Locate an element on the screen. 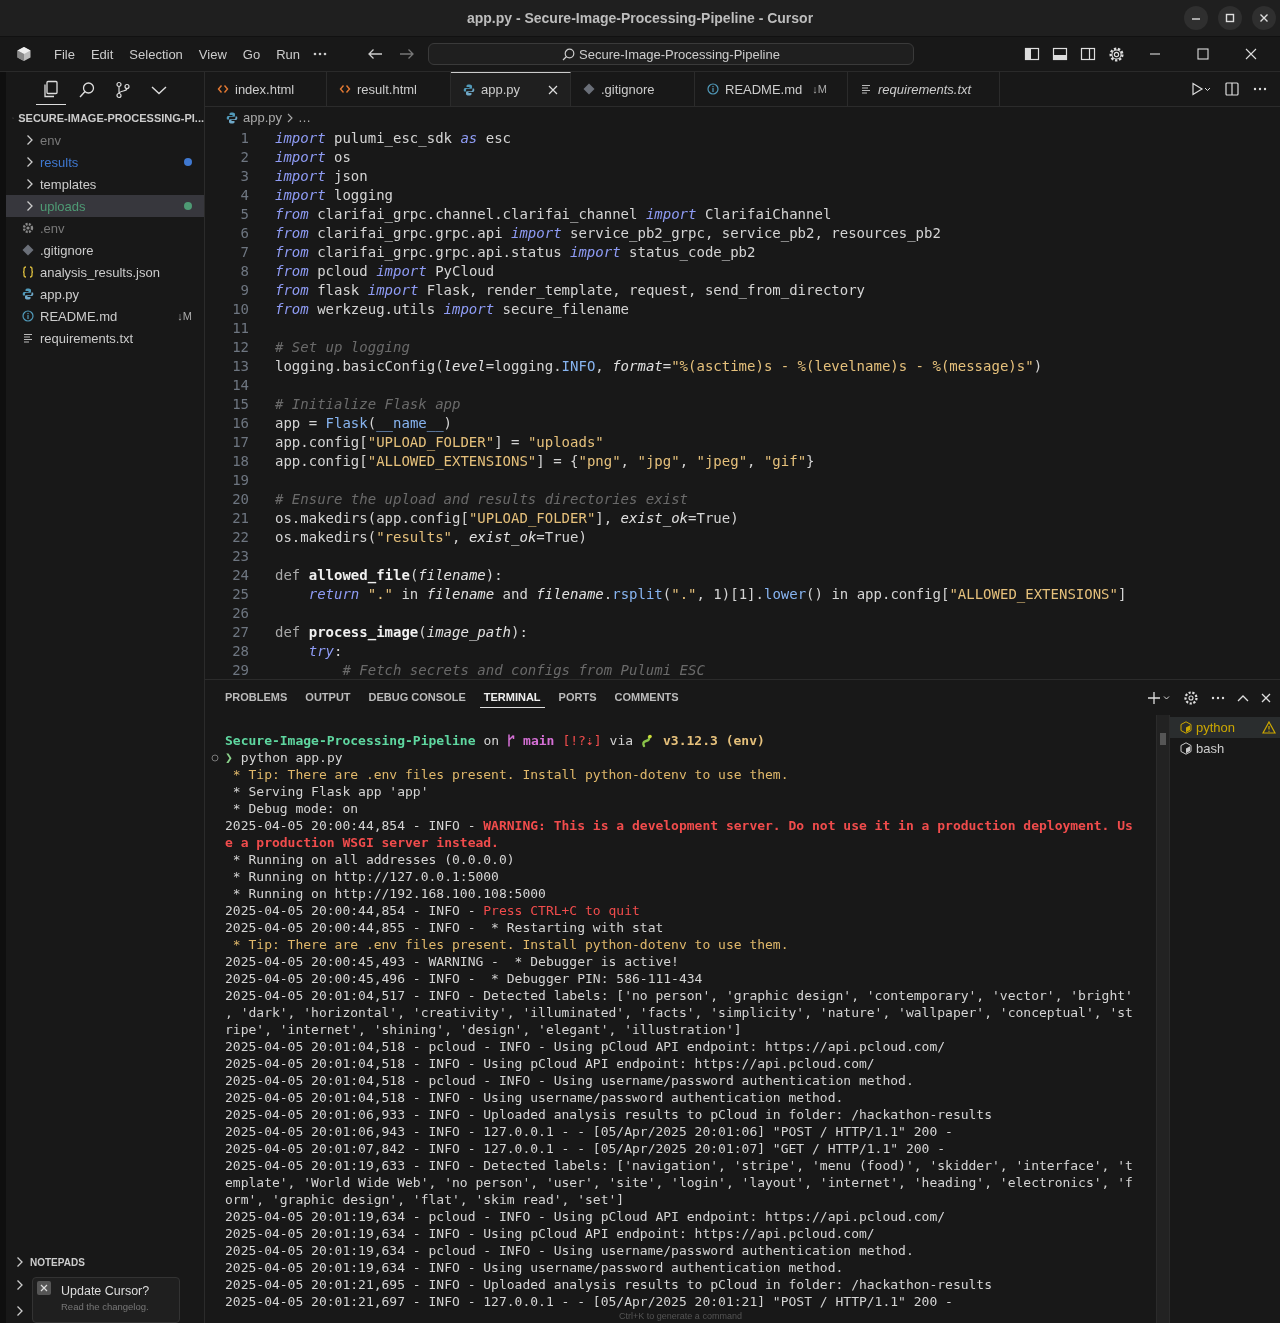 The height and width of the screenshot is (1323, 1280). line-number: 2 is located at coordinates (244, 157).